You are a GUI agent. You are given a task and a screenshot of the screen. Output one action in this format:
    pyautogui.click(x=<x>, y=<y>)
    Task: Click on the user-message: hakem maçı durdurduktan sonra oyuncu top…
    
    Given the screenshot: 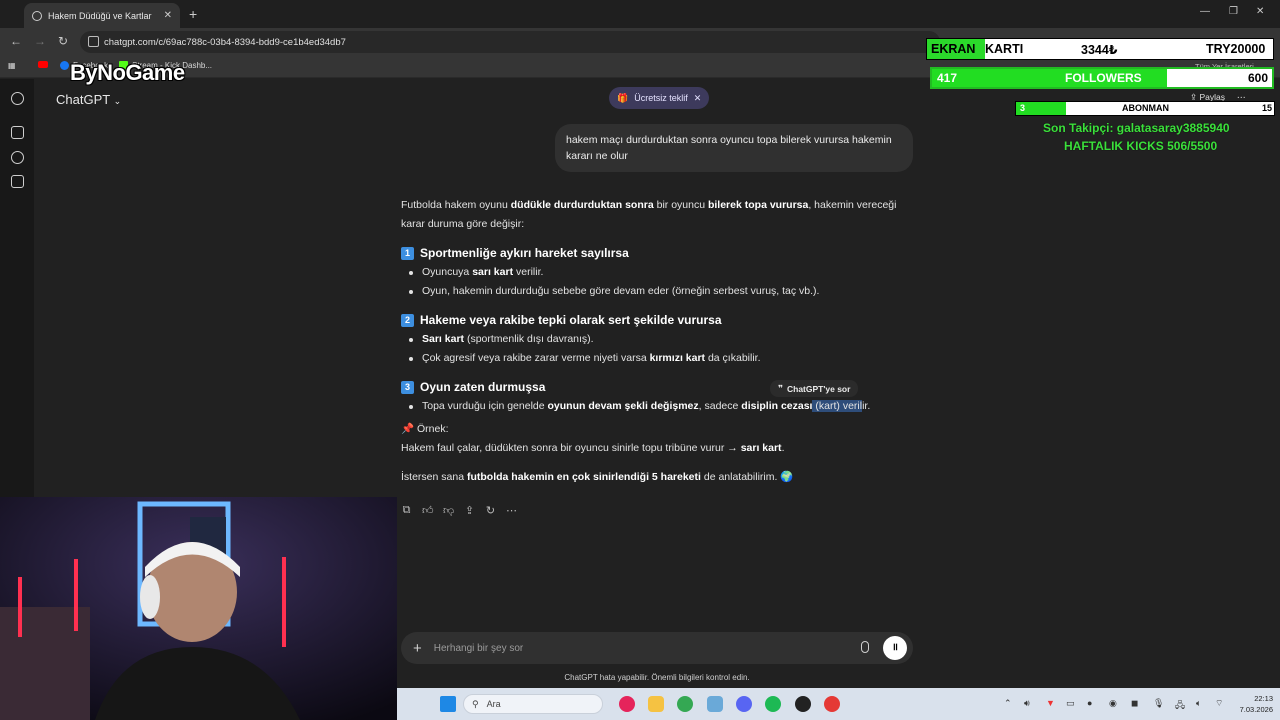 What is the action you would take?
    pyautogui.click(x=734, y=148)
    